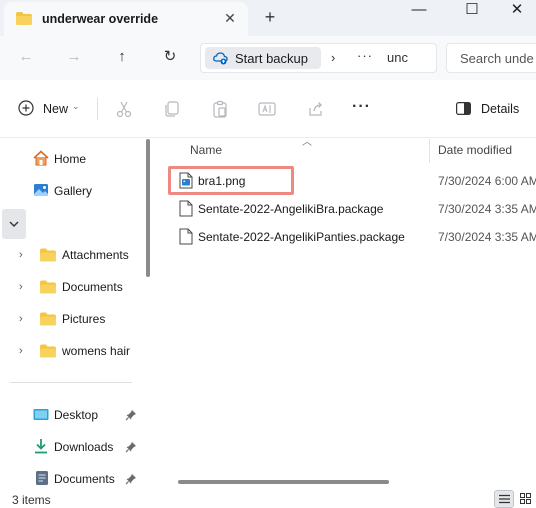 This screenshot has height=508, width=536. What do you see at coordinates (96, 351) in the screenshot?
I see `sidebar-item-label: womens hair` at bounding box center [96, 351].